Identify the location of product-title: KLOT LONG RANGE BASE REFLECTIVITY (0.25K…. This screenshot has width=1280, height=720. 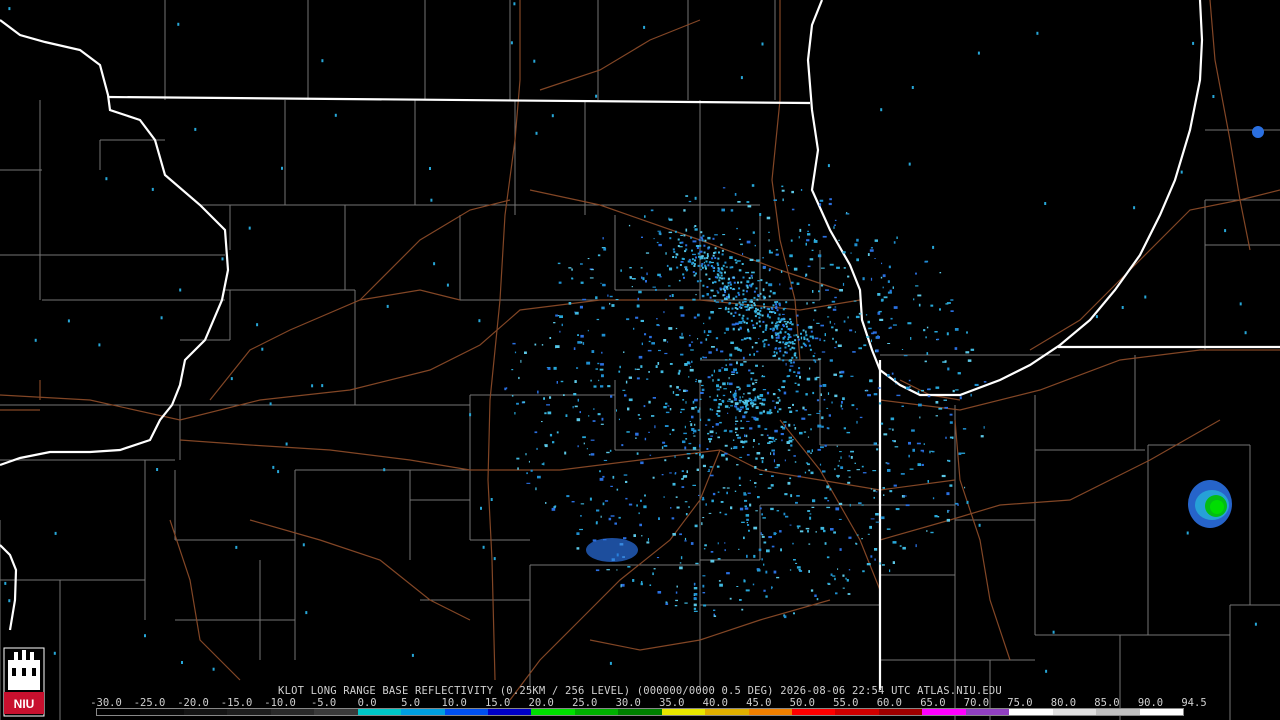
(640, 691).